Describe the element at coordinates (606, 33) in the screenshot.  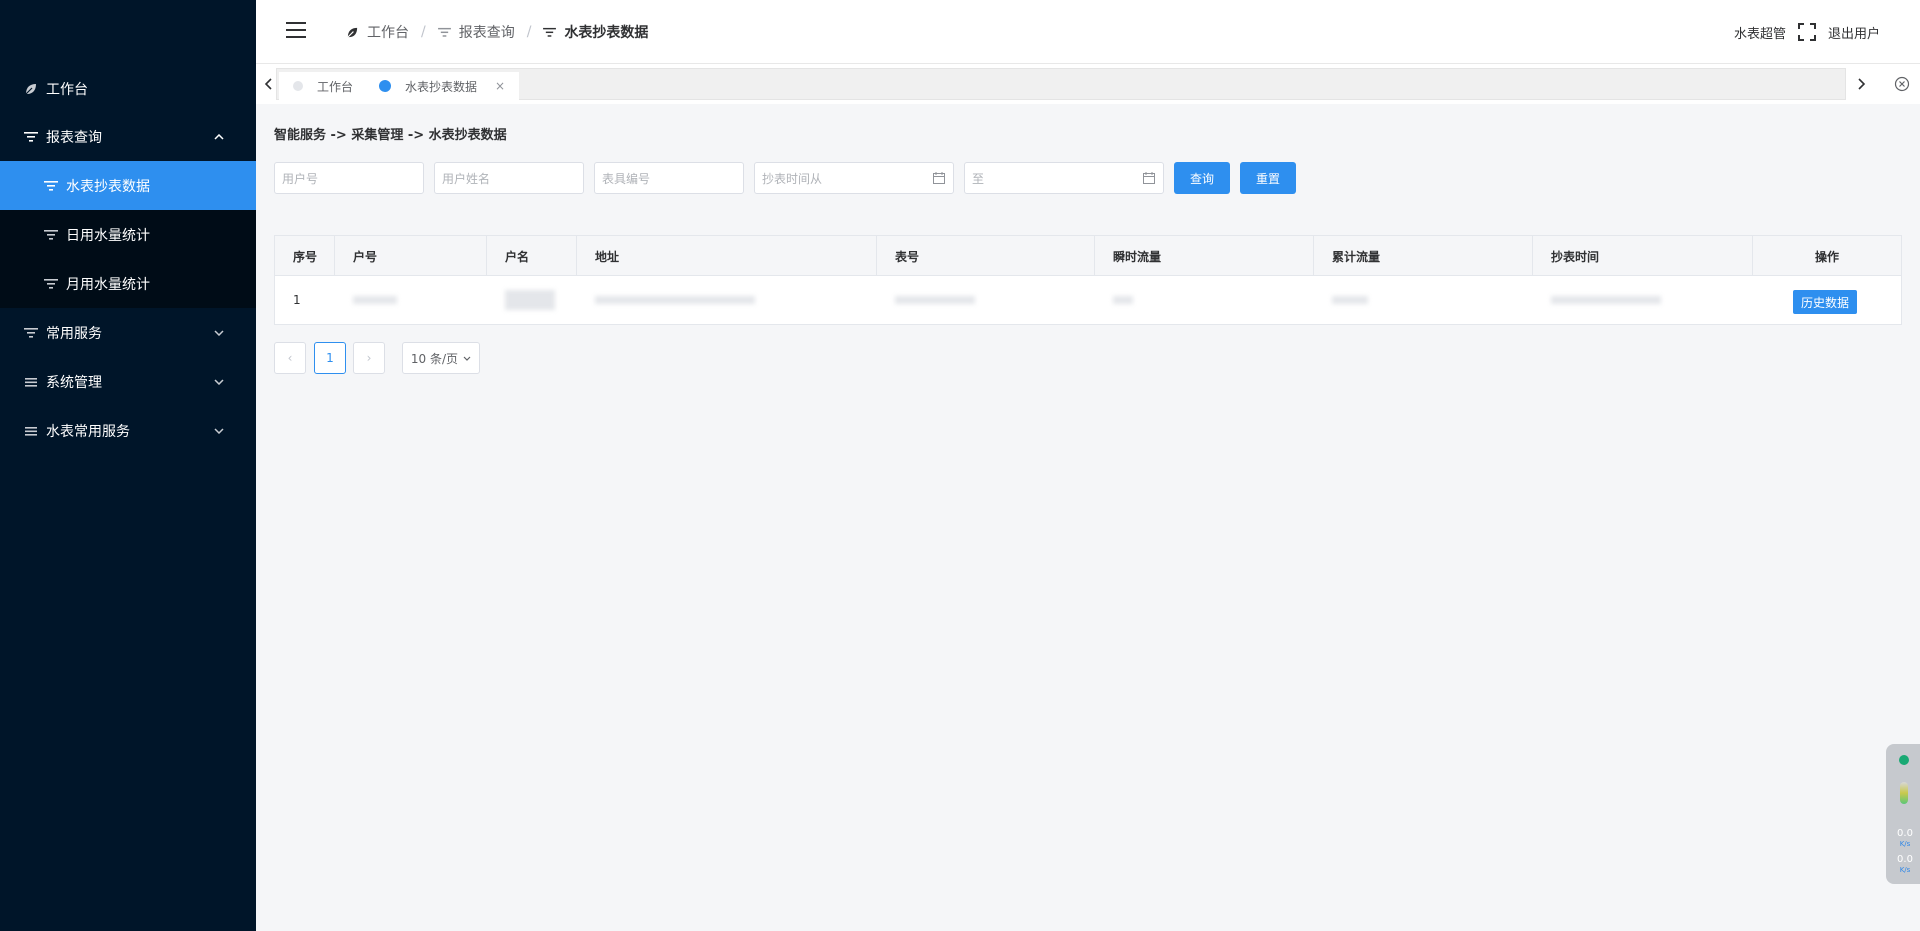
I see `breadcrumb-label: 水表抄表数据` at that location.